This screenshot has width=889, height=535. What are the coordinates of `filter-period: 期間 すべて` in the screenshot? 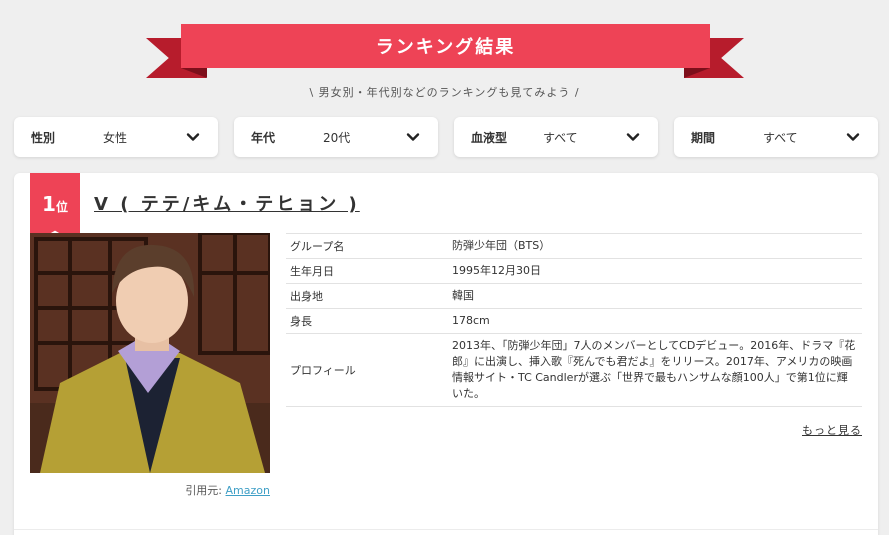 It's located at (776, 137).